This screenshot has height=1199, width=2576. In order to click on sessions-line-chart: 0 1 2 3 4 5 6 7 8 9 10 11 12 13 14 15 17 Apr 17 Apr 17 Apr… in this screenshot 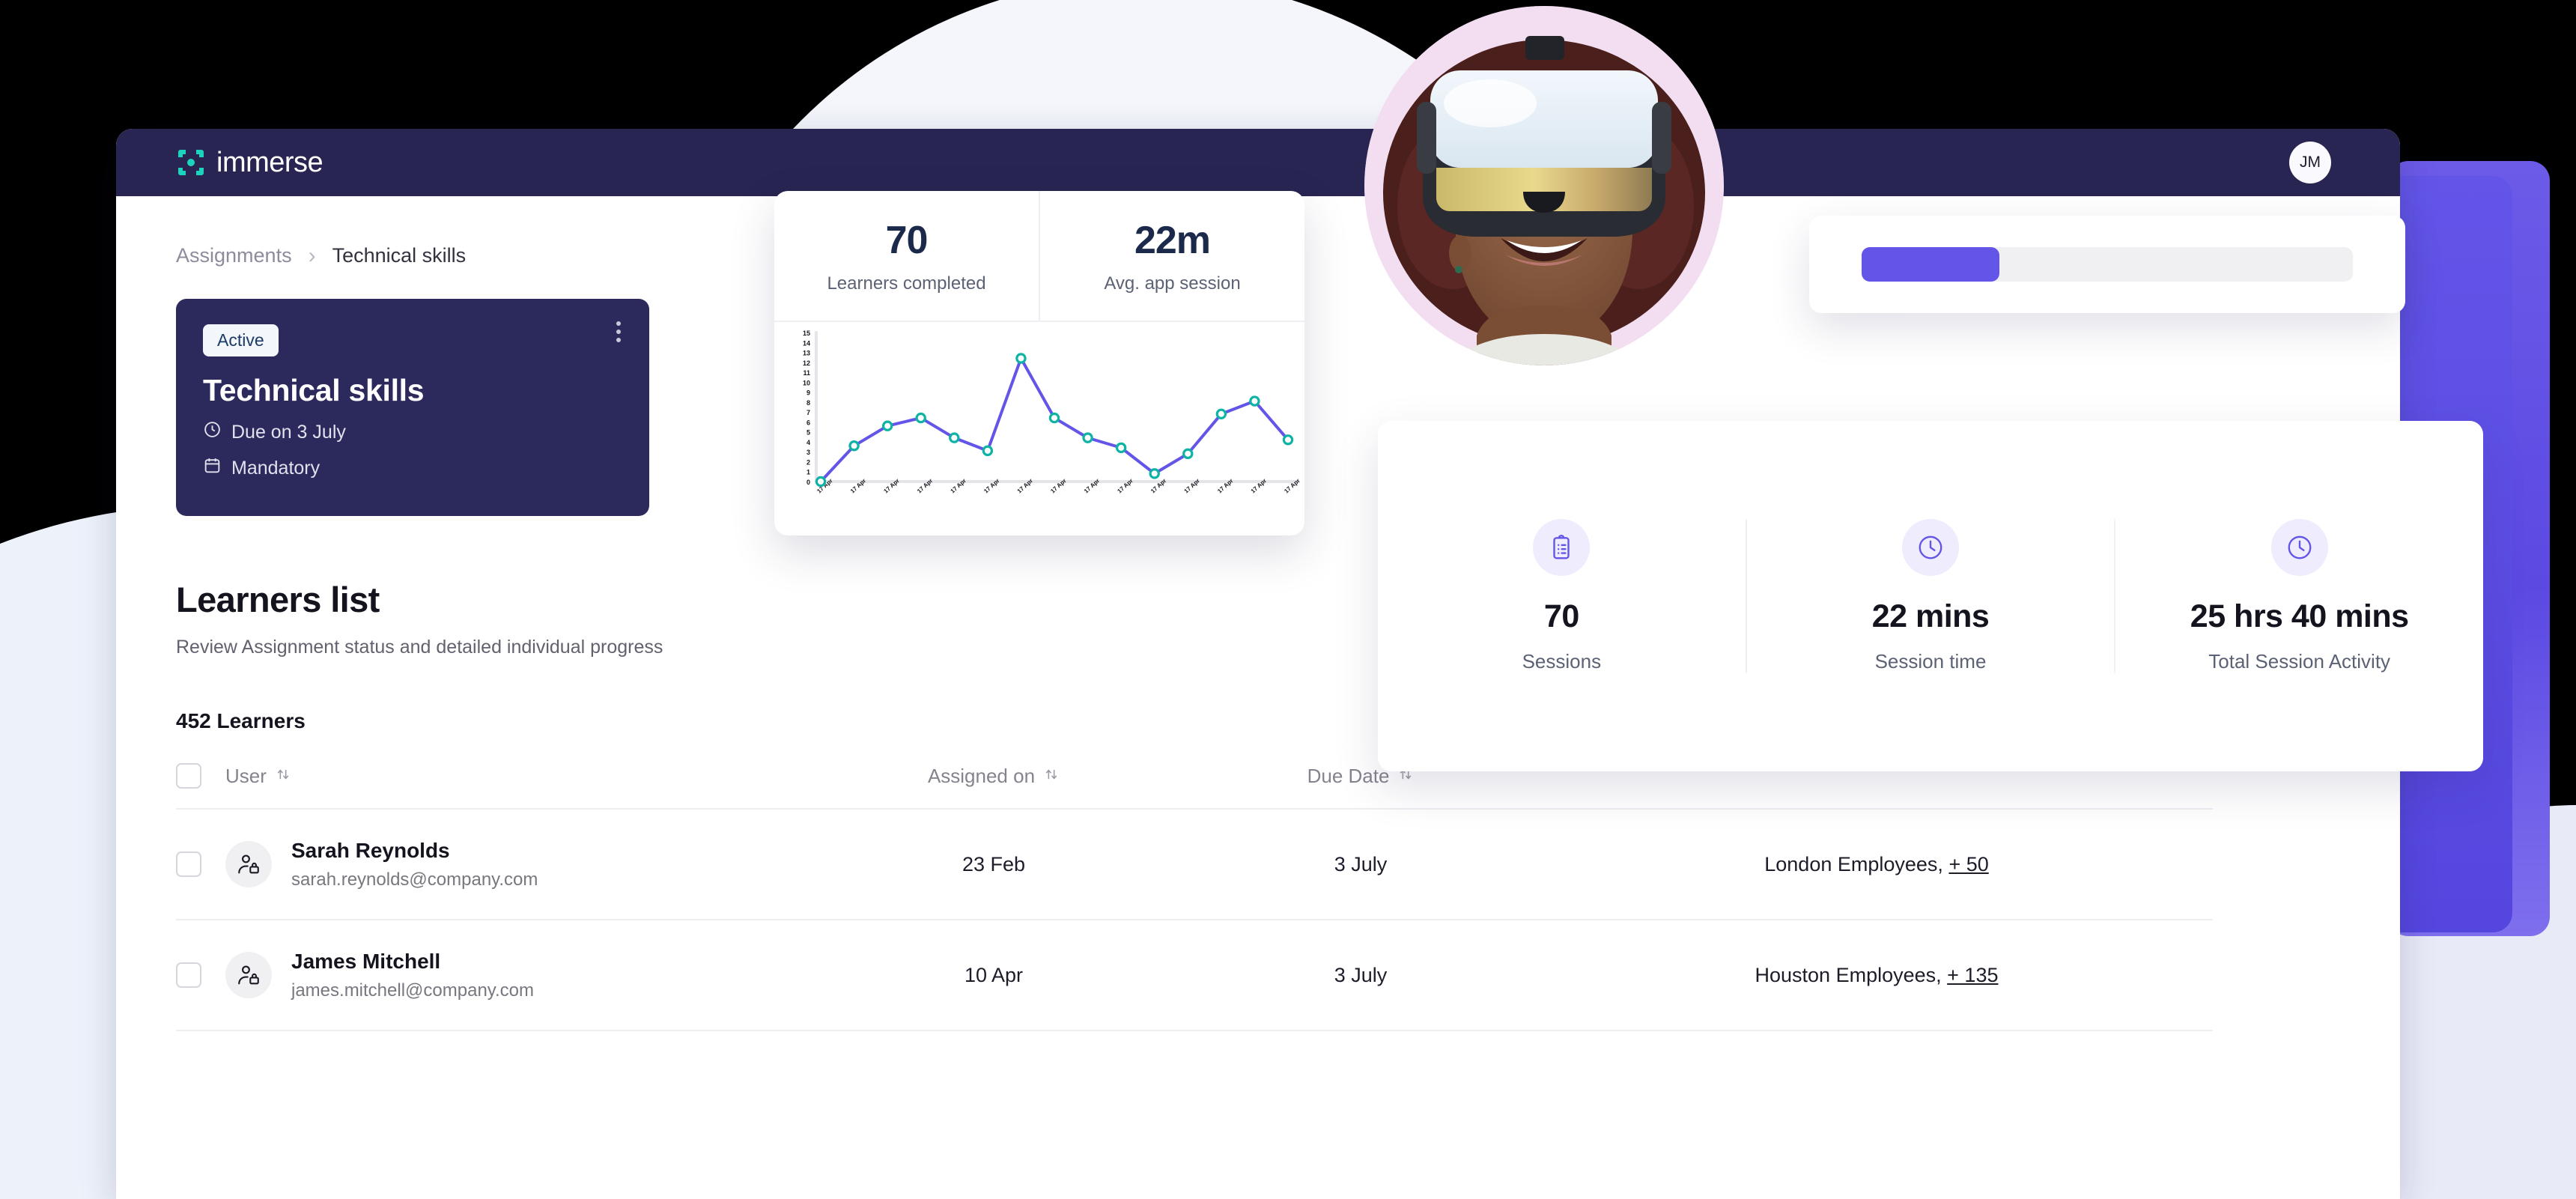, I will do `click(1039, 429)`.